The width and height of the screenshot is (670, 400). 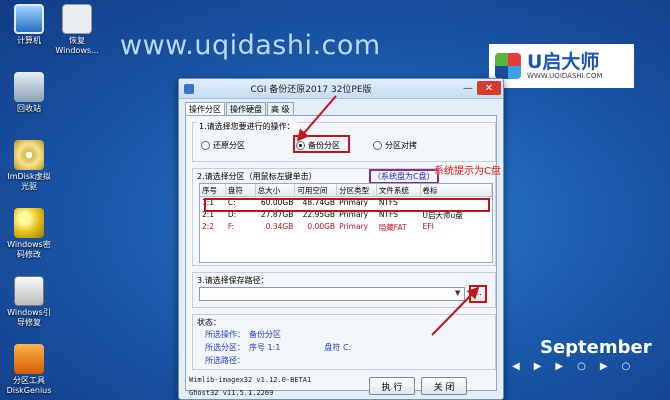 I want to click on status-key: 所选分区：, so click(x=225, y=347).